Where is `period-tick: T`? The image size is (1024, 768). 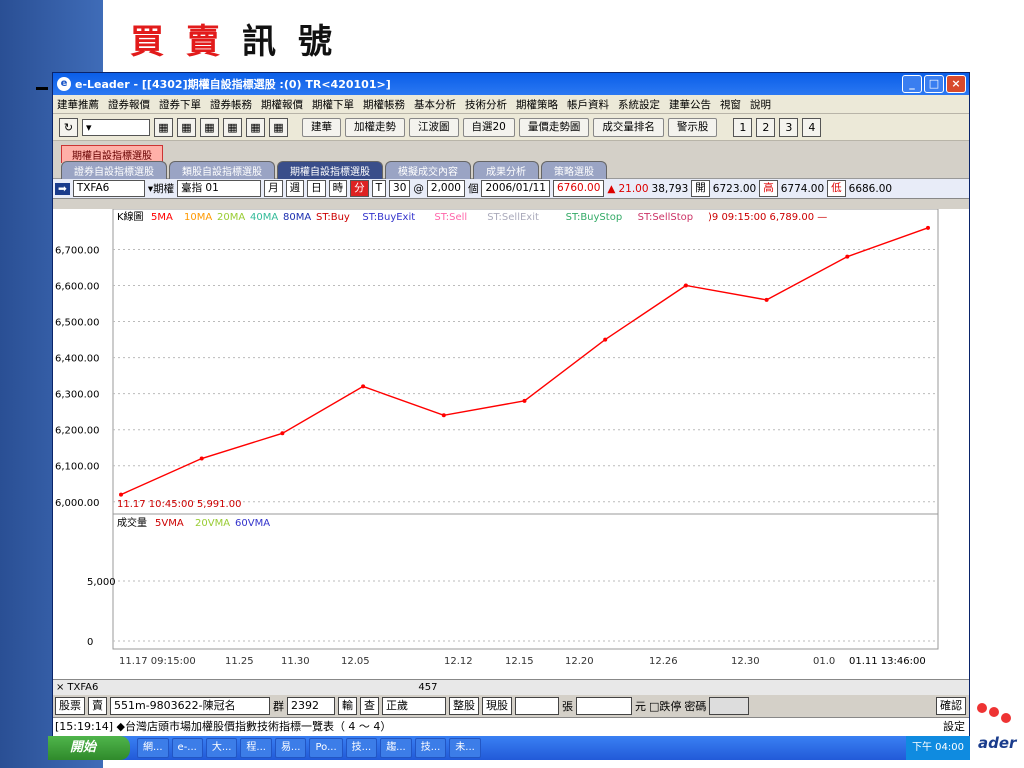
period-tick: T is located at coordinates (379, 188).